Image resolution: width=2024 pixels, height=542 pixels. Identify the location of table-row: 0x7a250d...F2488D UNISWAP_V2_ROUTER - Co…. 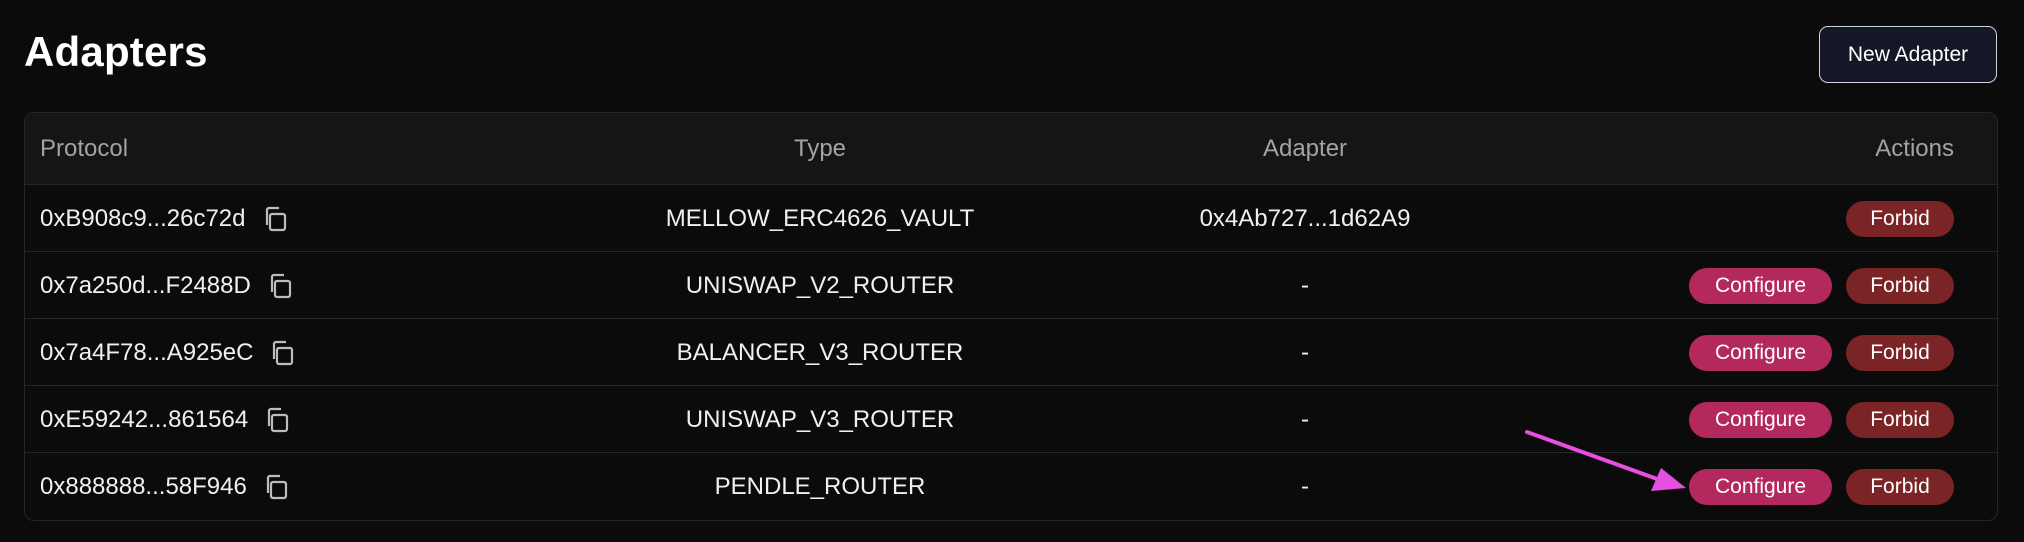
(1011, 285).